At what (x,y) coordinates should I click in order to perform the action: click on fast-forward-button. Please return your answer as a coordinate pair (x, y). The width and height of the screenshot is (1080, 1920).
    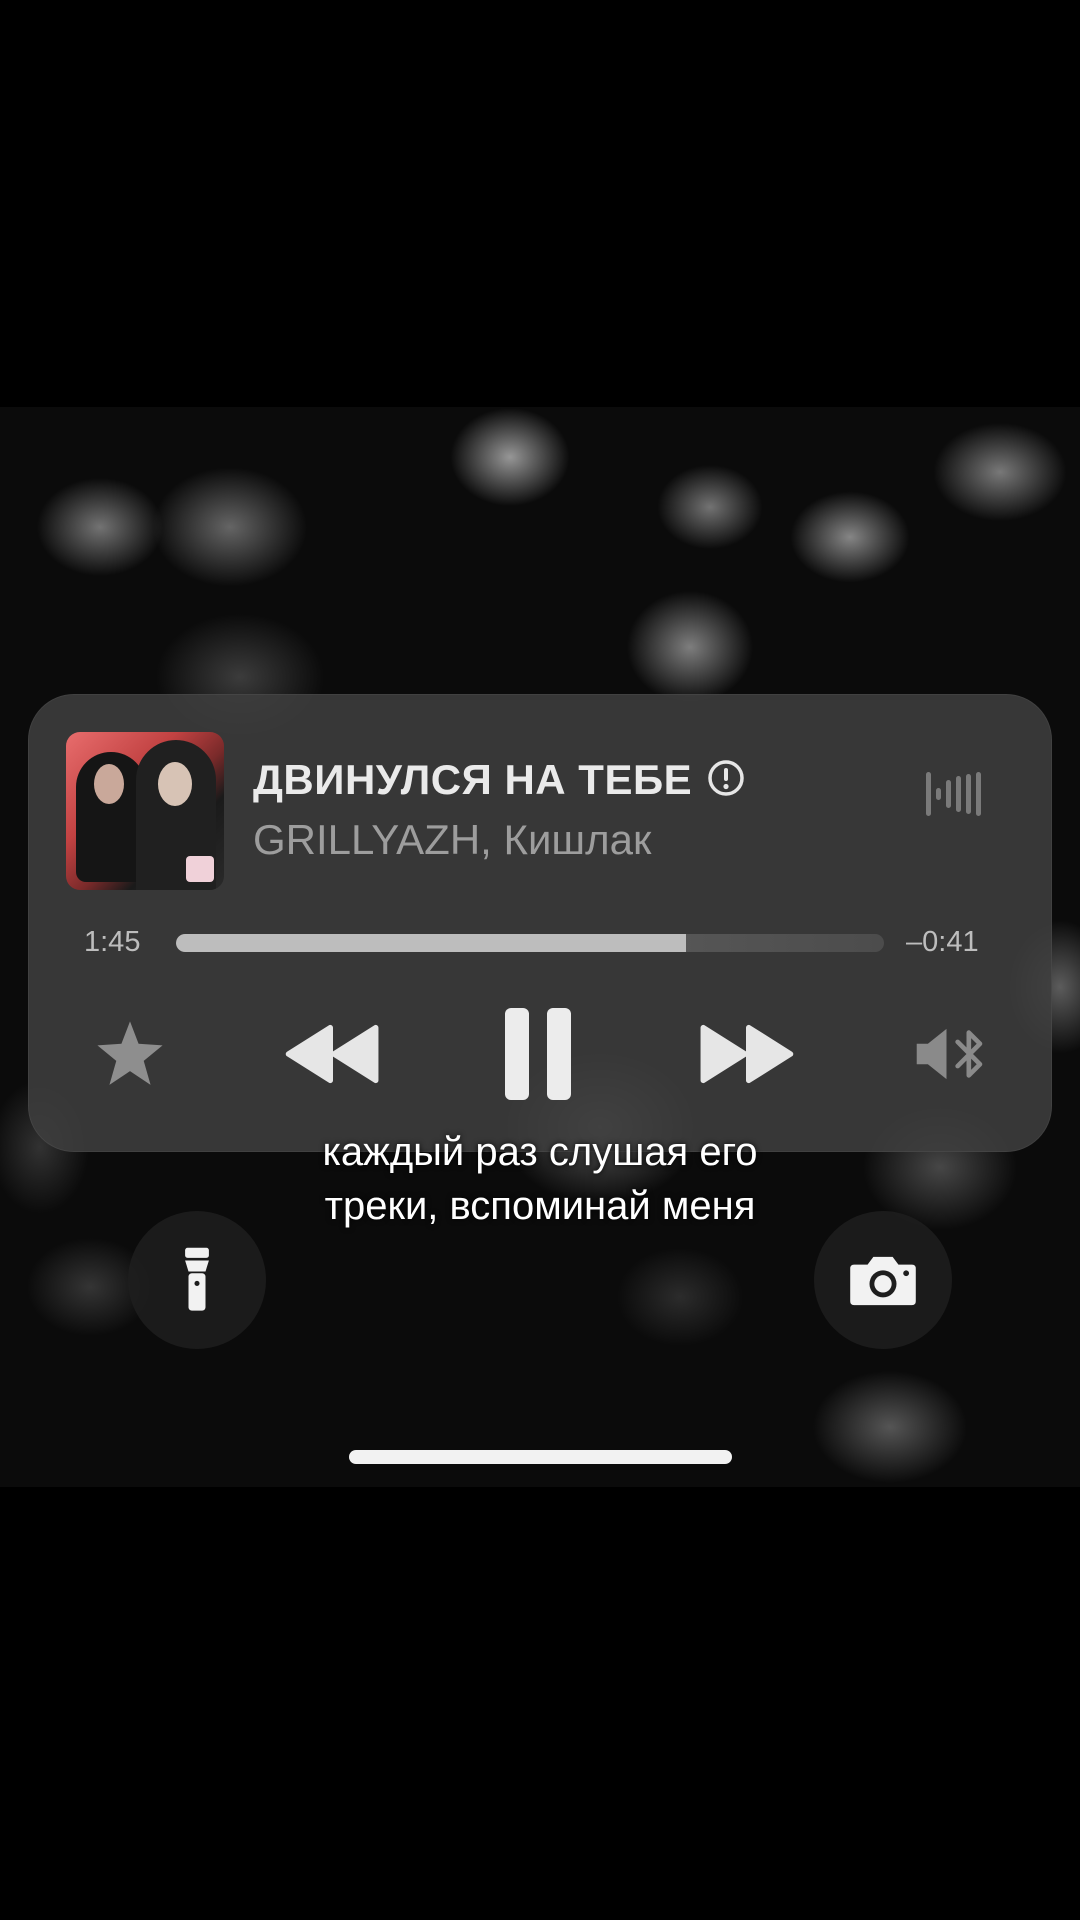
    Looking at the image, I should click on (746, 1054).